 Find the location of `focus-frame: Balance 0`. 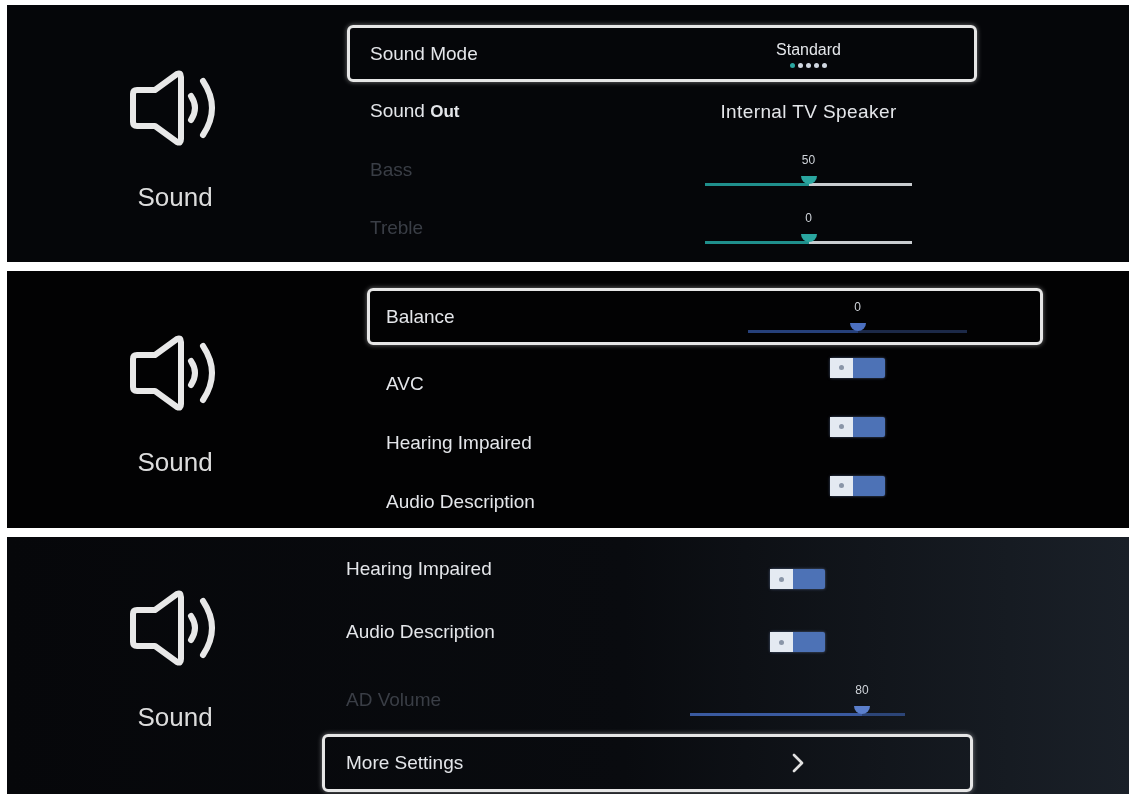

focus-frame: Balance 0 is located at coordinates (705, 316).